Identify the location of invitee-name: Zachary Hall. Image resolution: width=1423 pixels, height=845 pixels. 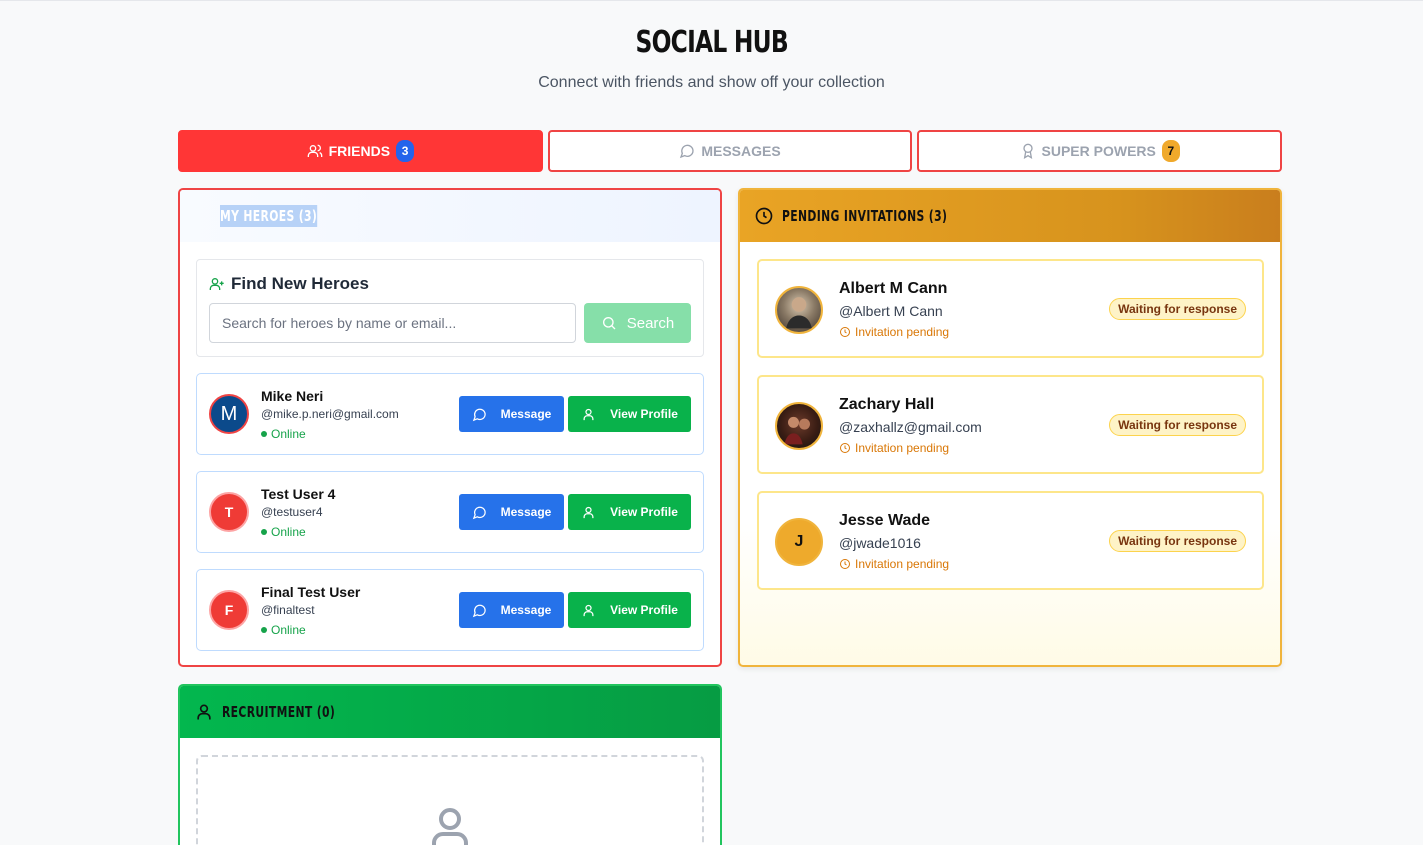
(887, 404).